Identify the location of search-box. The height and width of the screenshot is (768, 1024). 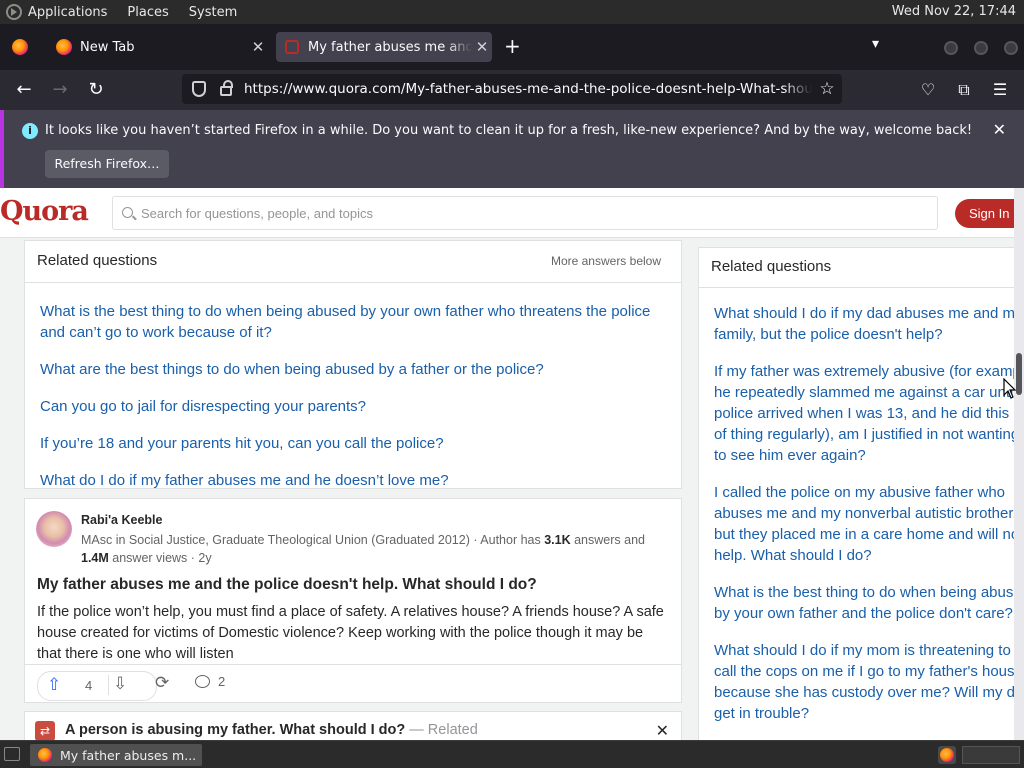
(525, 213).